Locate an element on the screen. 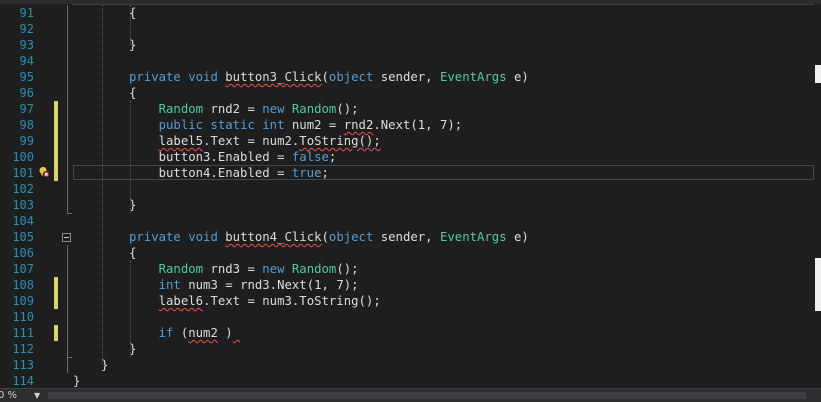 The width and height of the screenshot is (821, 402). code-token: num3 = rnd3.Next(1, 7); is located at coordinates (269, 285).